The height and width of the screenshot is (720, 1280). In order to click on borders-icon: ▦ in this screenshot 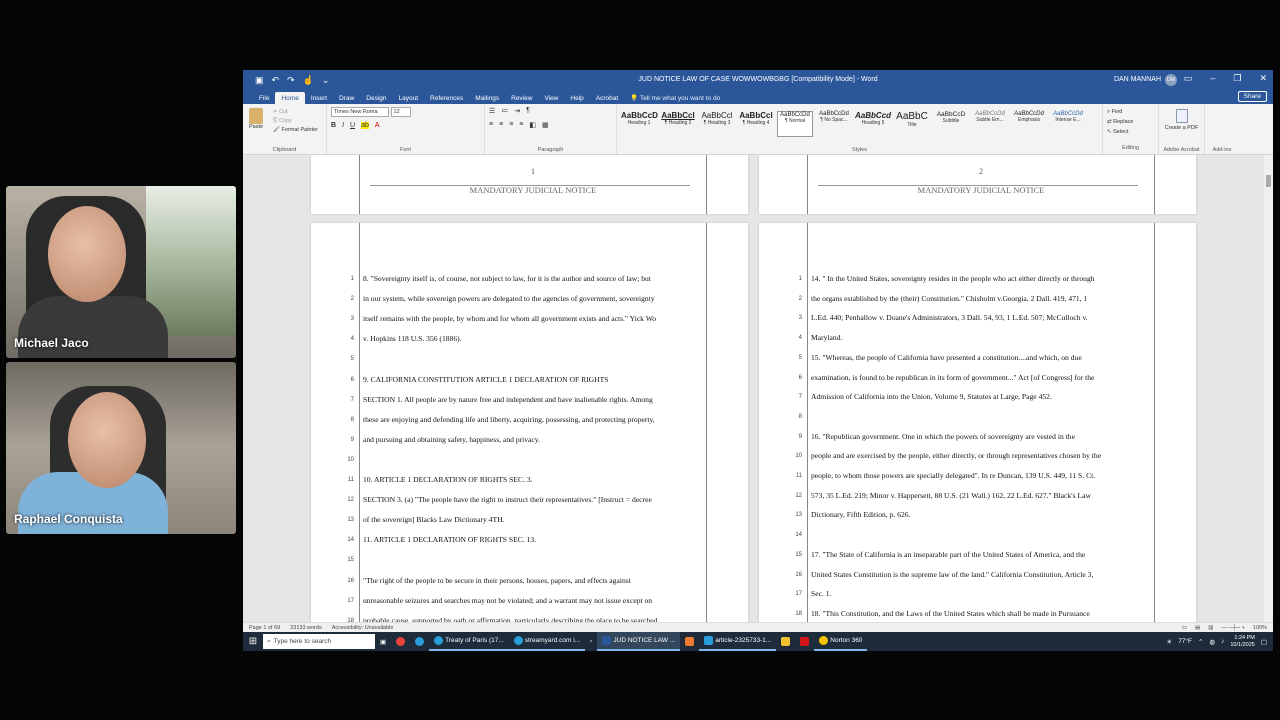, I will do `click(545, 125)`.